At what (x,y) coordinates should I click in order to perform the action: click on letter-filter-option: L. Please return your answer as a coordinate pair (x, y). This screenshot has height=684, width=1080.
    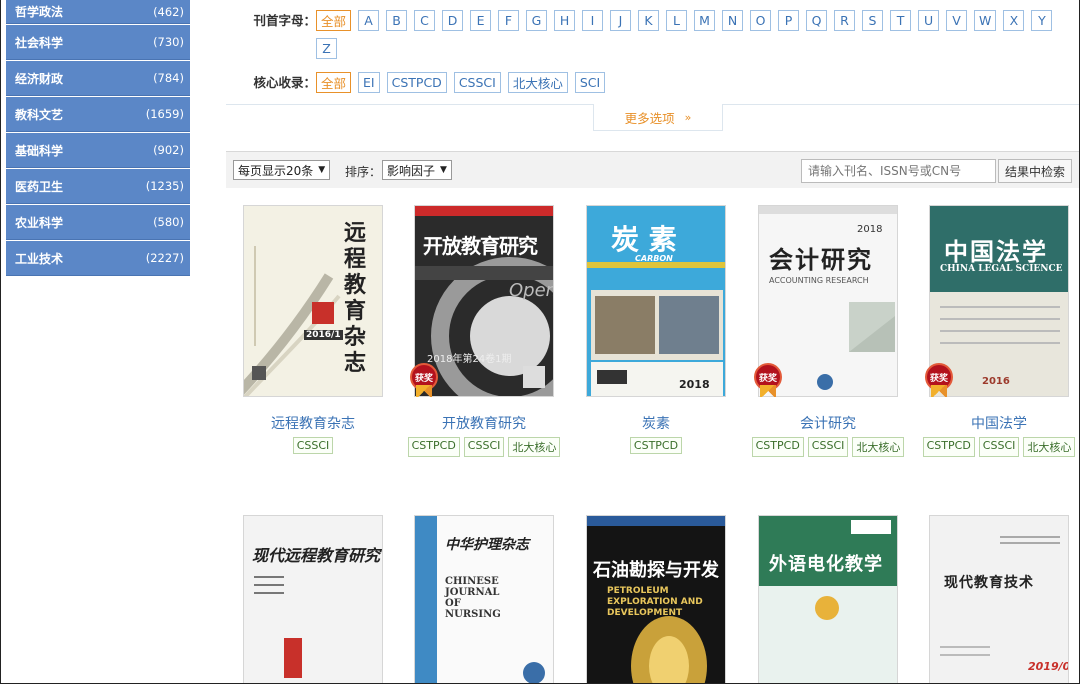
    Looking at the image, I should click on (677, 20).